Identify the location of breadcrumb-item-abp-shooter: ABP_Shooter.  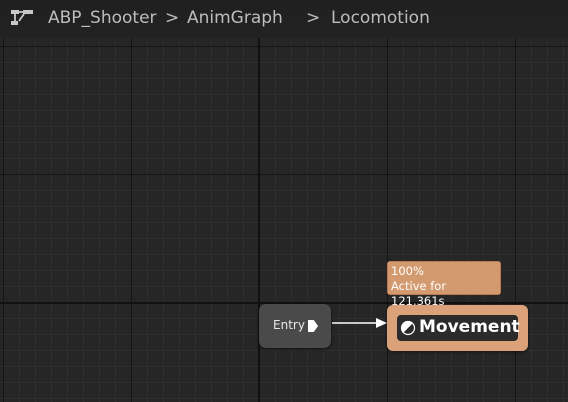
(102, 18).